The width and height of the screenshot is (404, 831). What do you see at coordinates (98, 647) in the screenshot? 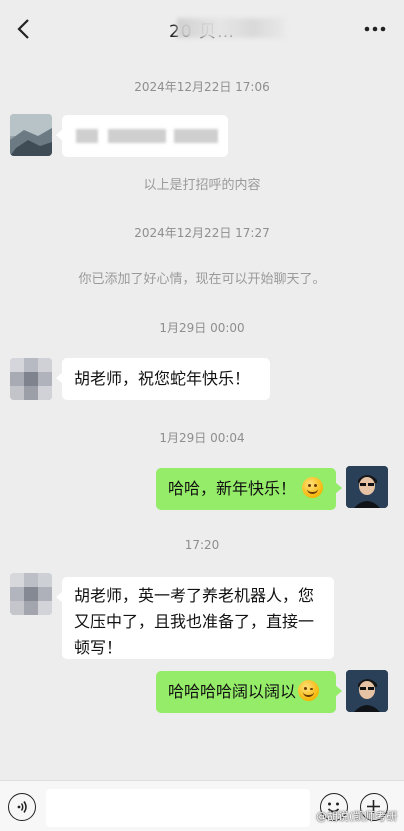
I see `message-text-line: 顿写！` at bounding box center [98, 647].